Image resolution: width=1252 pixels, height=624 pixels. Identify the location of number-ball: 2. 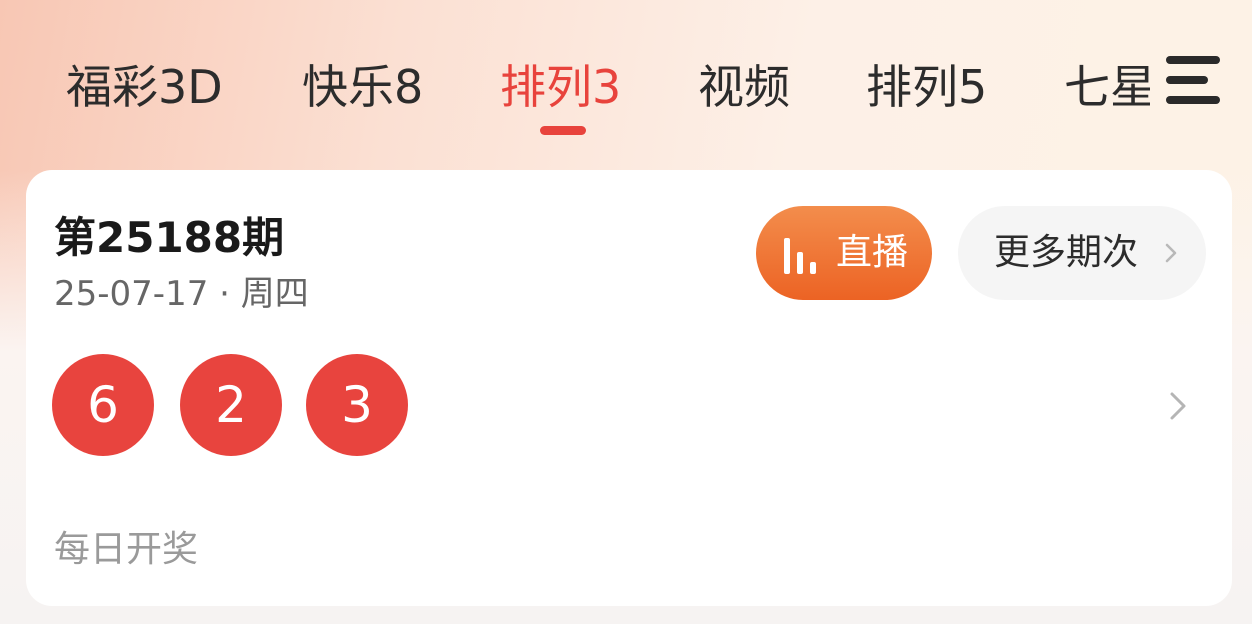
(231, 405).